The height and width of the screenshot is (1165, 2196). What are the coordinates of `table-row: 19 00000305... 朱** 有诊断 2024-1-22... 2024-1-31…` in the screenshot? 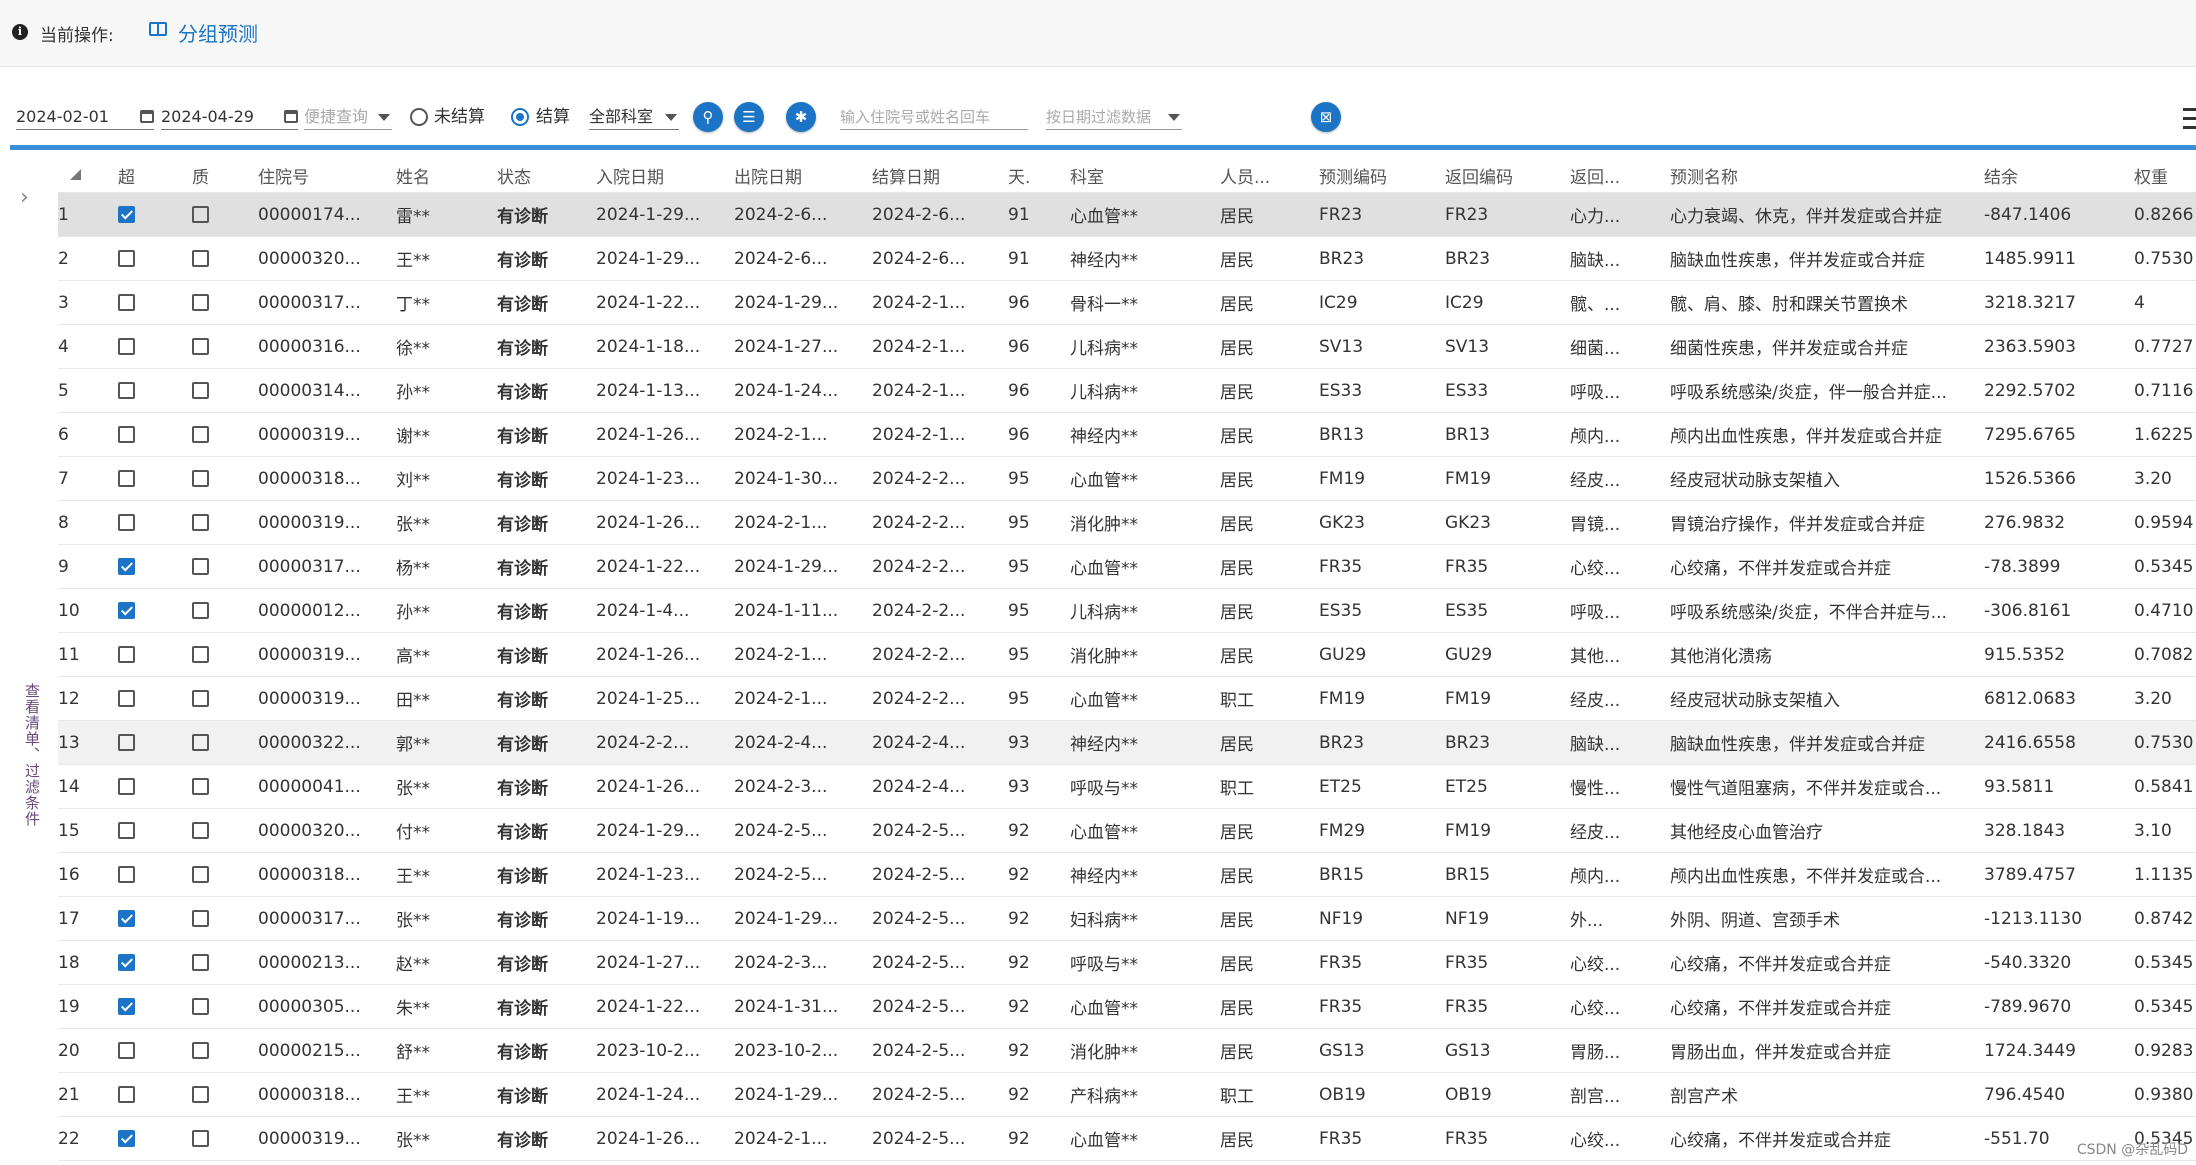 It's located at (1127, 1006).